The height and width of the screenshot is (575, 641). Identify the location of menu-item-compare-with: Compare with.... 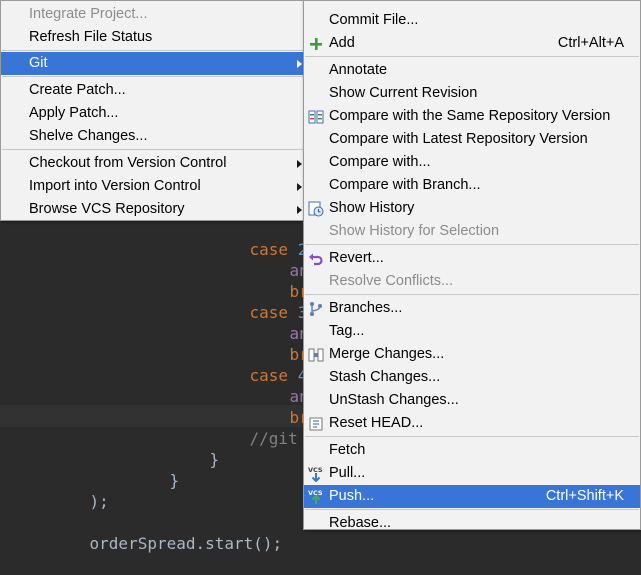
(472, 162).